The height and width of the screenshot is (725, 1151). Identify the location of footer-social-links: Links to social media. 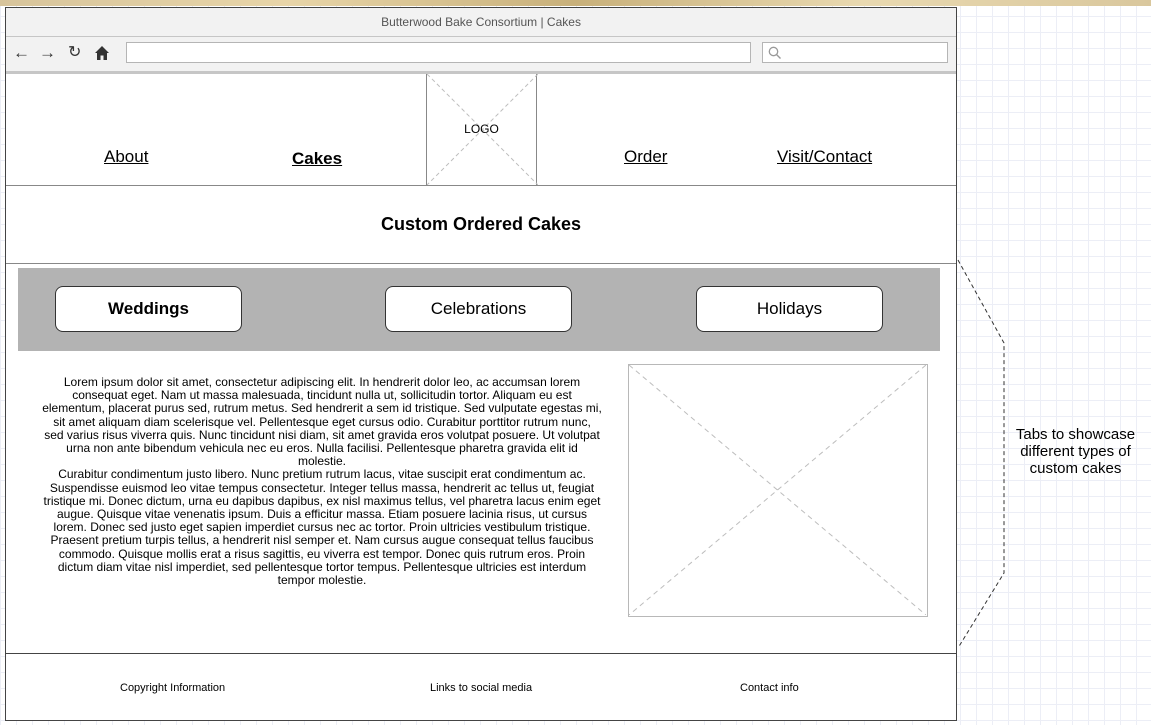
(481, 688).